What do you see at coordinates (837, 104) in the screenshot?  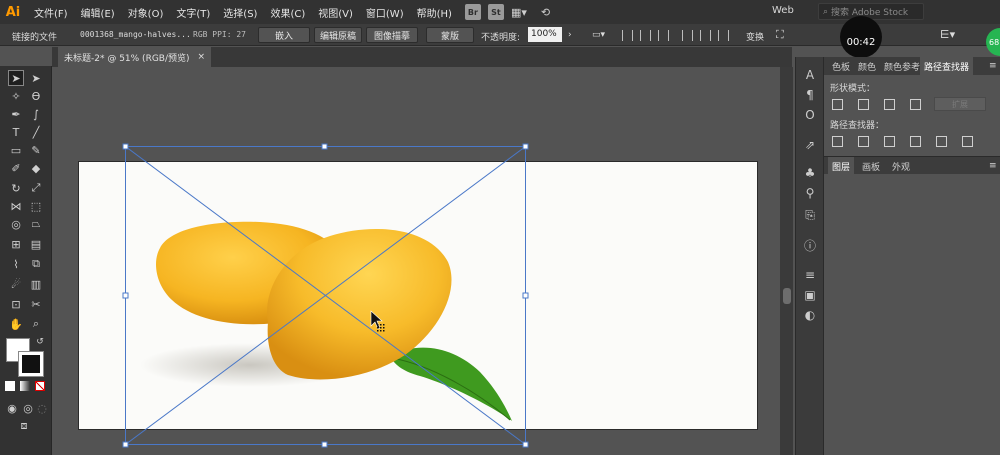 I see `unite-icon` at bounding box center [837, 104].